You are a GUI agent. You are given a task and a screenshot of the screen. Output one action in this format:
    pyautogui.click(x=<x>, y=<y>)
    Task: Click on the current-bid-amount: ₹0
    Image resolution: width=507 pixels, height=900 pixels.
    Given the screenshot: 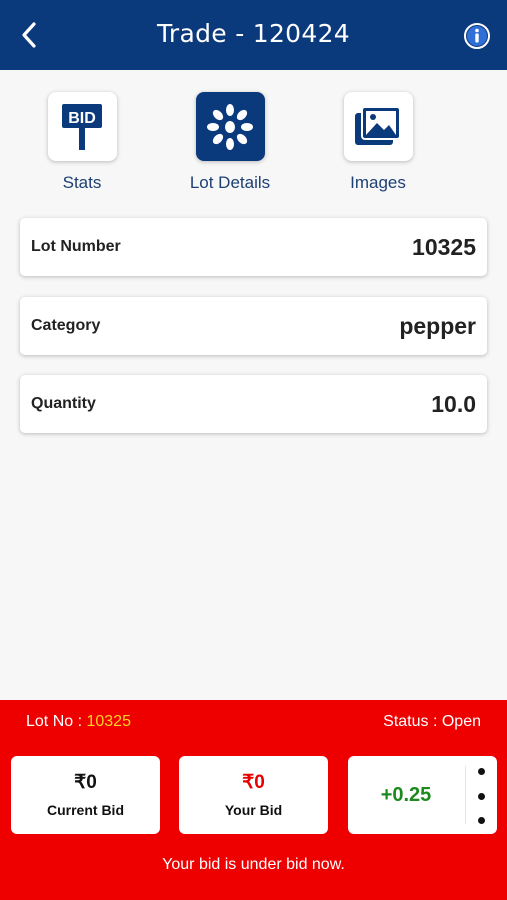 What is the action you would take?
    pyautogui.click(x=85, y=782)
    